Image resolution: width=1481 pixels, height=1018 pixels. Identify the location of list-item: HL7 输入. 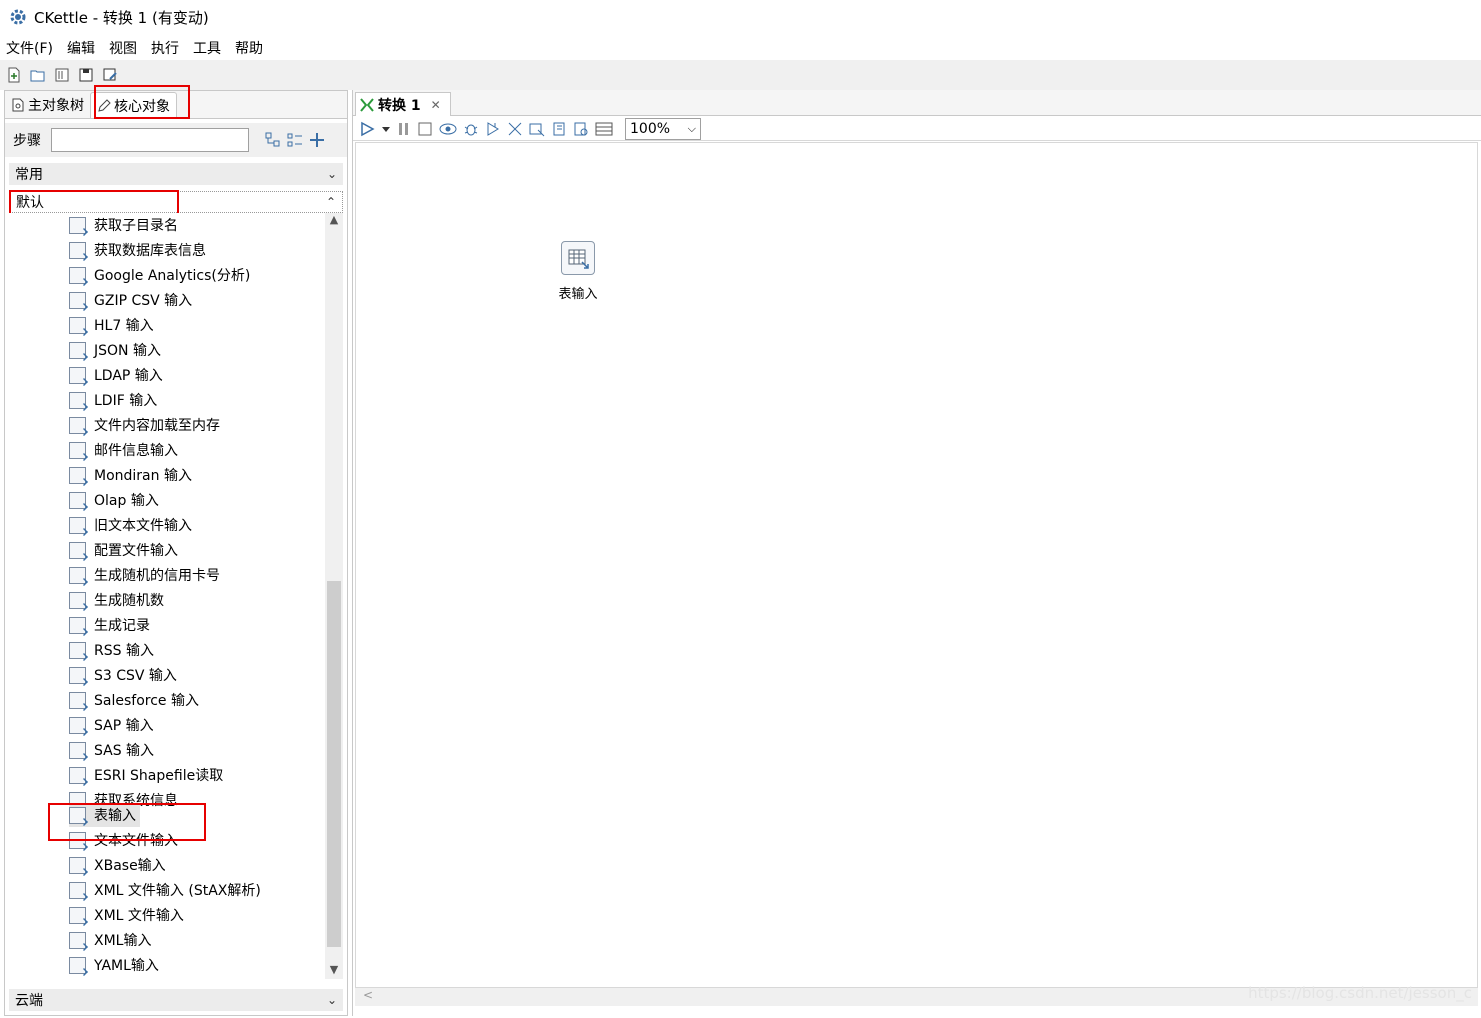
(111, 325).